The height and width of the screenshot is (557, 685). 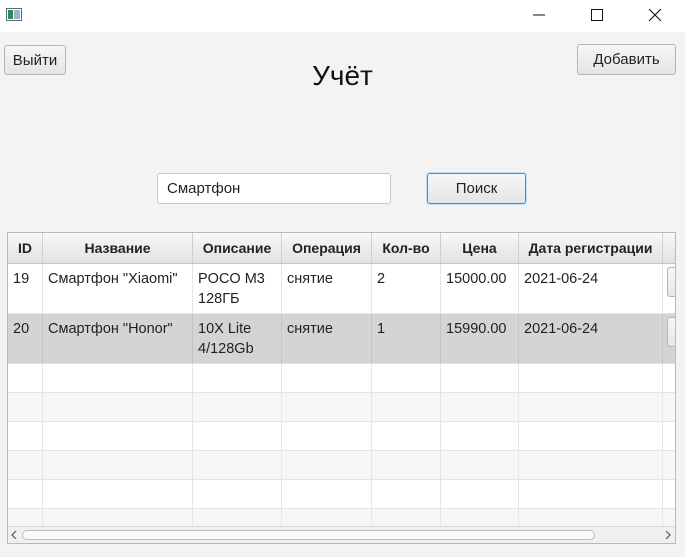 I want to click on minimize-button, so click(x=539, y=16).